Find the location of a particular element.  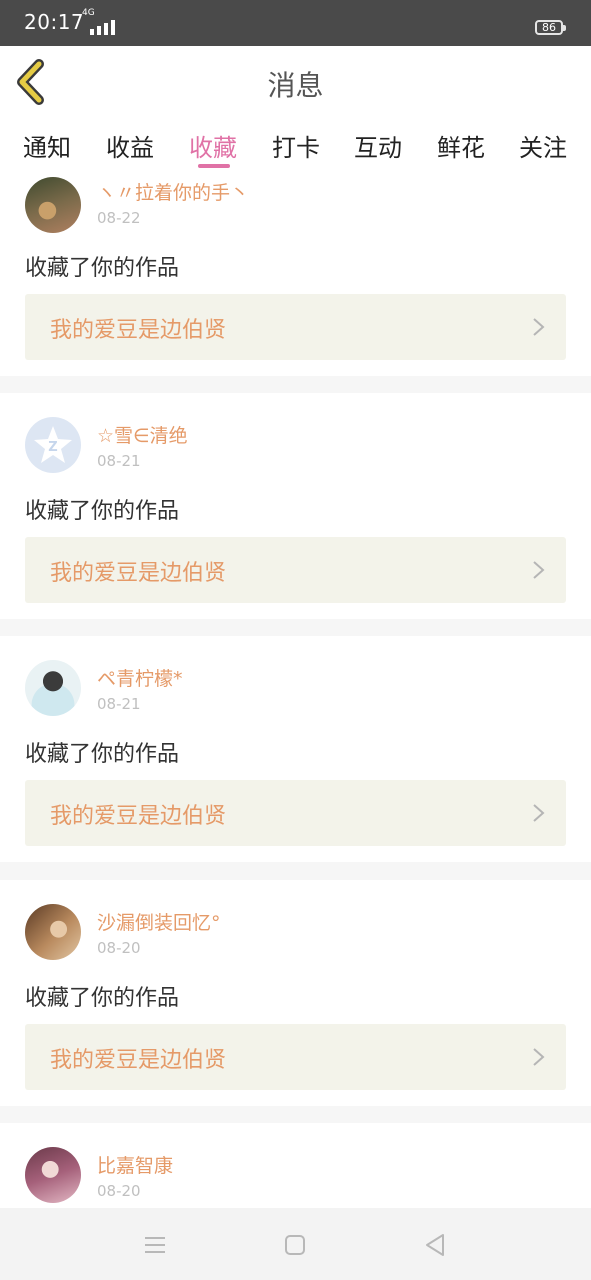

back-triangle-icon is located at coordinates (435, 1245).